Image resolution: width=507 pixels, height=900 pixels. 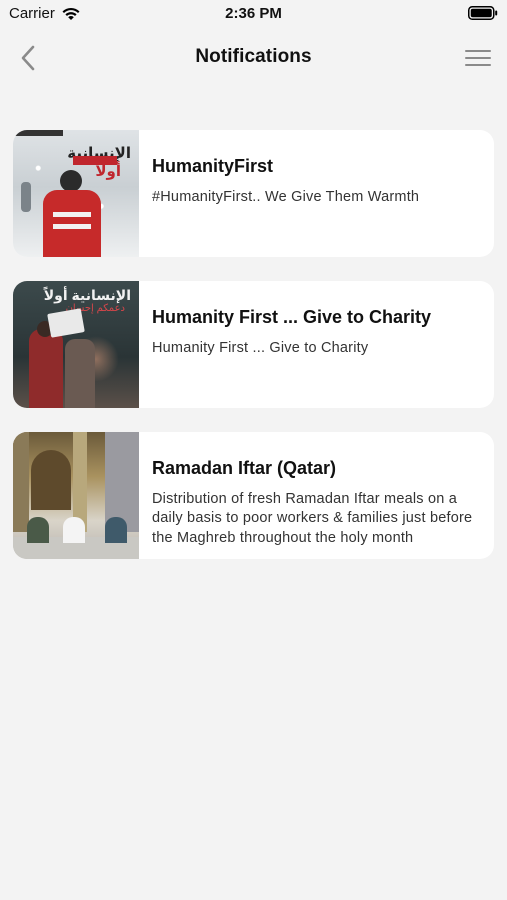 I want to click on notification-title: HumanityFirst, so click(x=213, y=166).